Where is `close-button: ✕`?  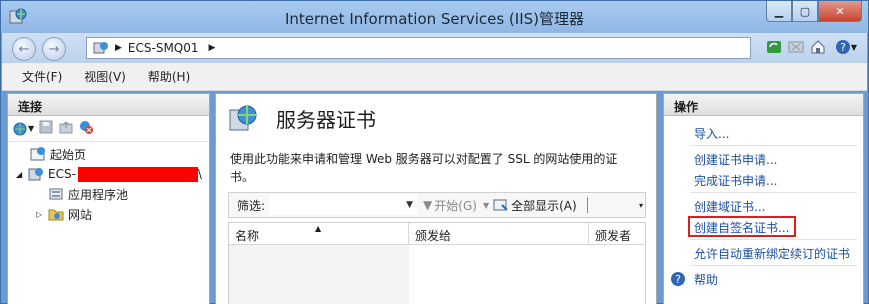 close-button: ✕ is located at coordinates (840, 11).